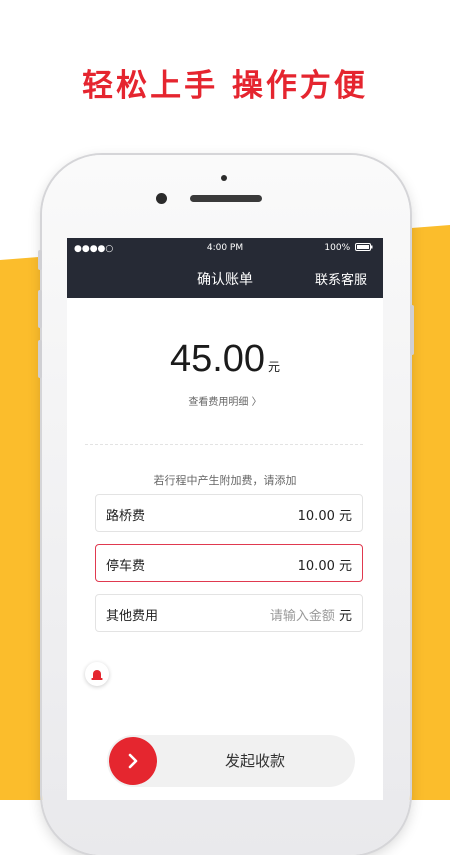  I want to click on toll-fee-row: 路桥费 10.00 元, so click(229, 513).